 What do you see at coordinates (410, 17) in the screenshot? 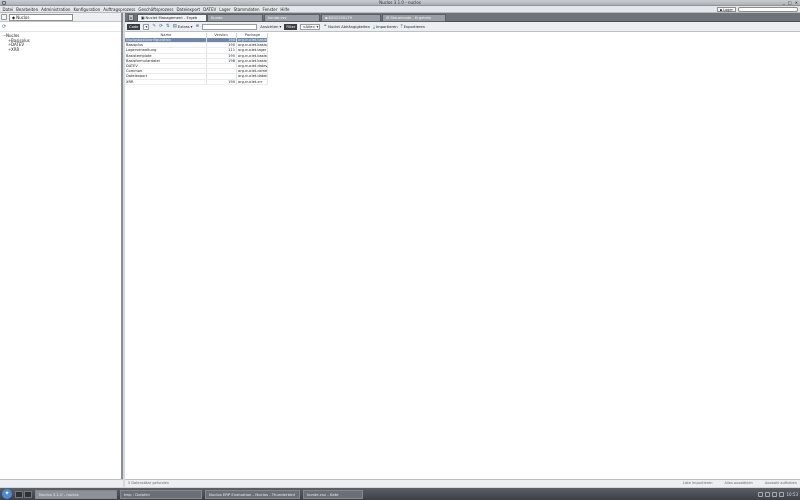
I see `tab-label: Steuercode - Ergebnis` at bounding box center [410, 17].